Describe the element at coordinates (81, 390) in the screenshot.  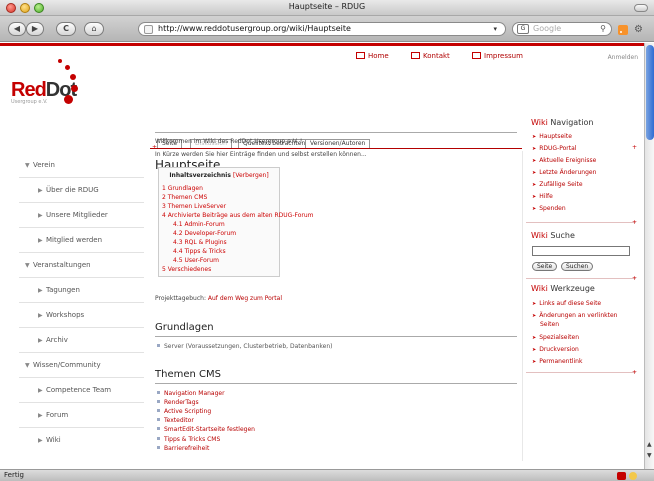
I see `sidebar-item-competence: ▶ Competence Team` at that location.